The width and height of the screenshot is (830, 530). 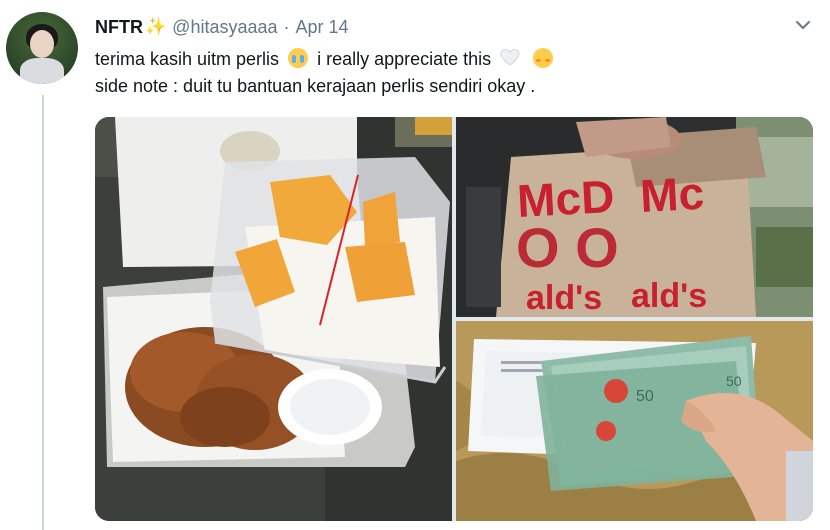 I want to click on white-heart-emoji, so click(x=510, y=57).